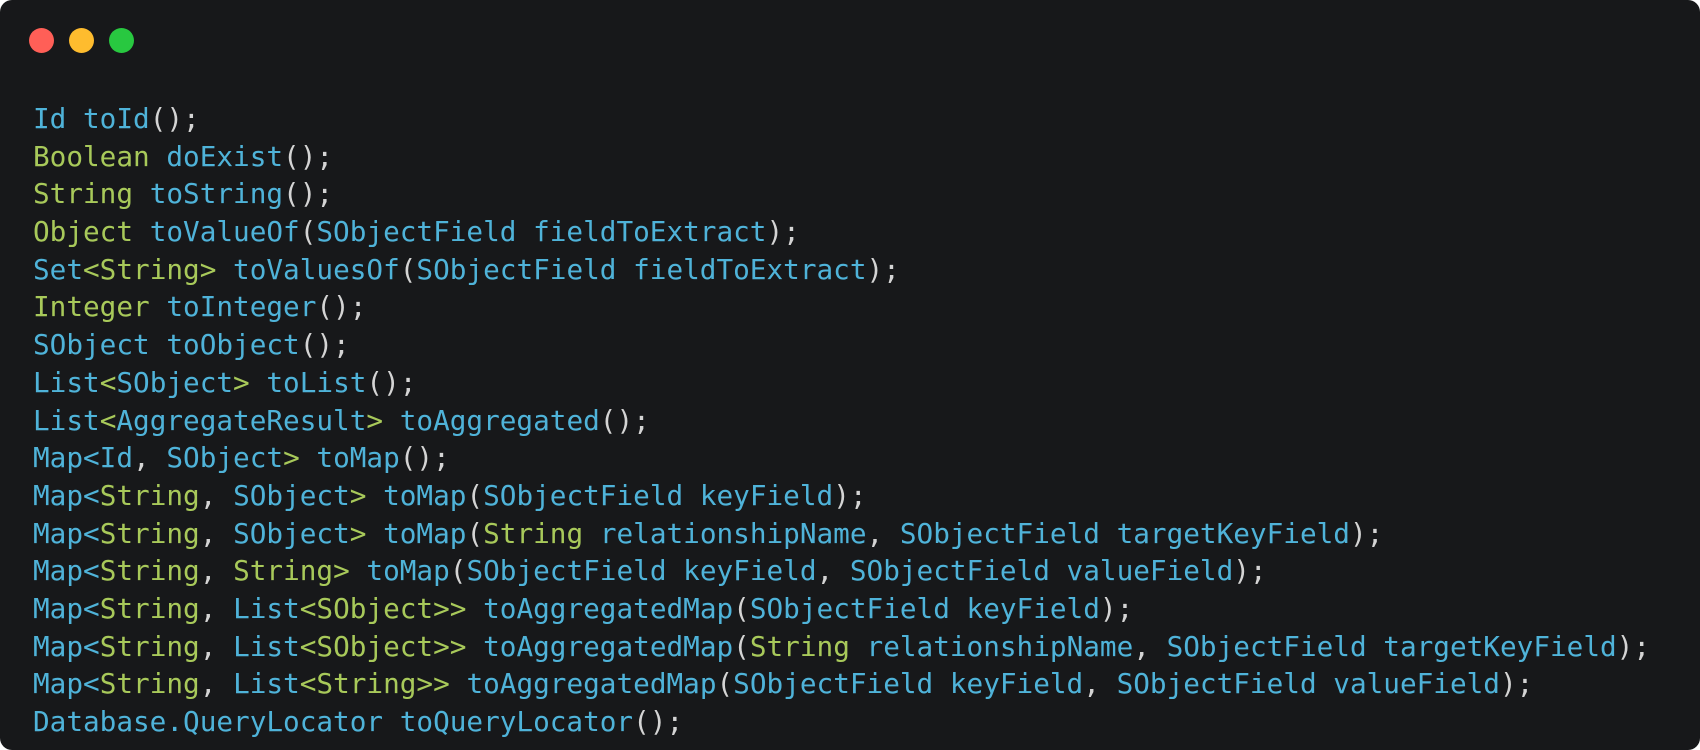  Describe the element at coordinates (841, 383) in the screenshot. I see `code-line: List<SObject> toList();` at that location.